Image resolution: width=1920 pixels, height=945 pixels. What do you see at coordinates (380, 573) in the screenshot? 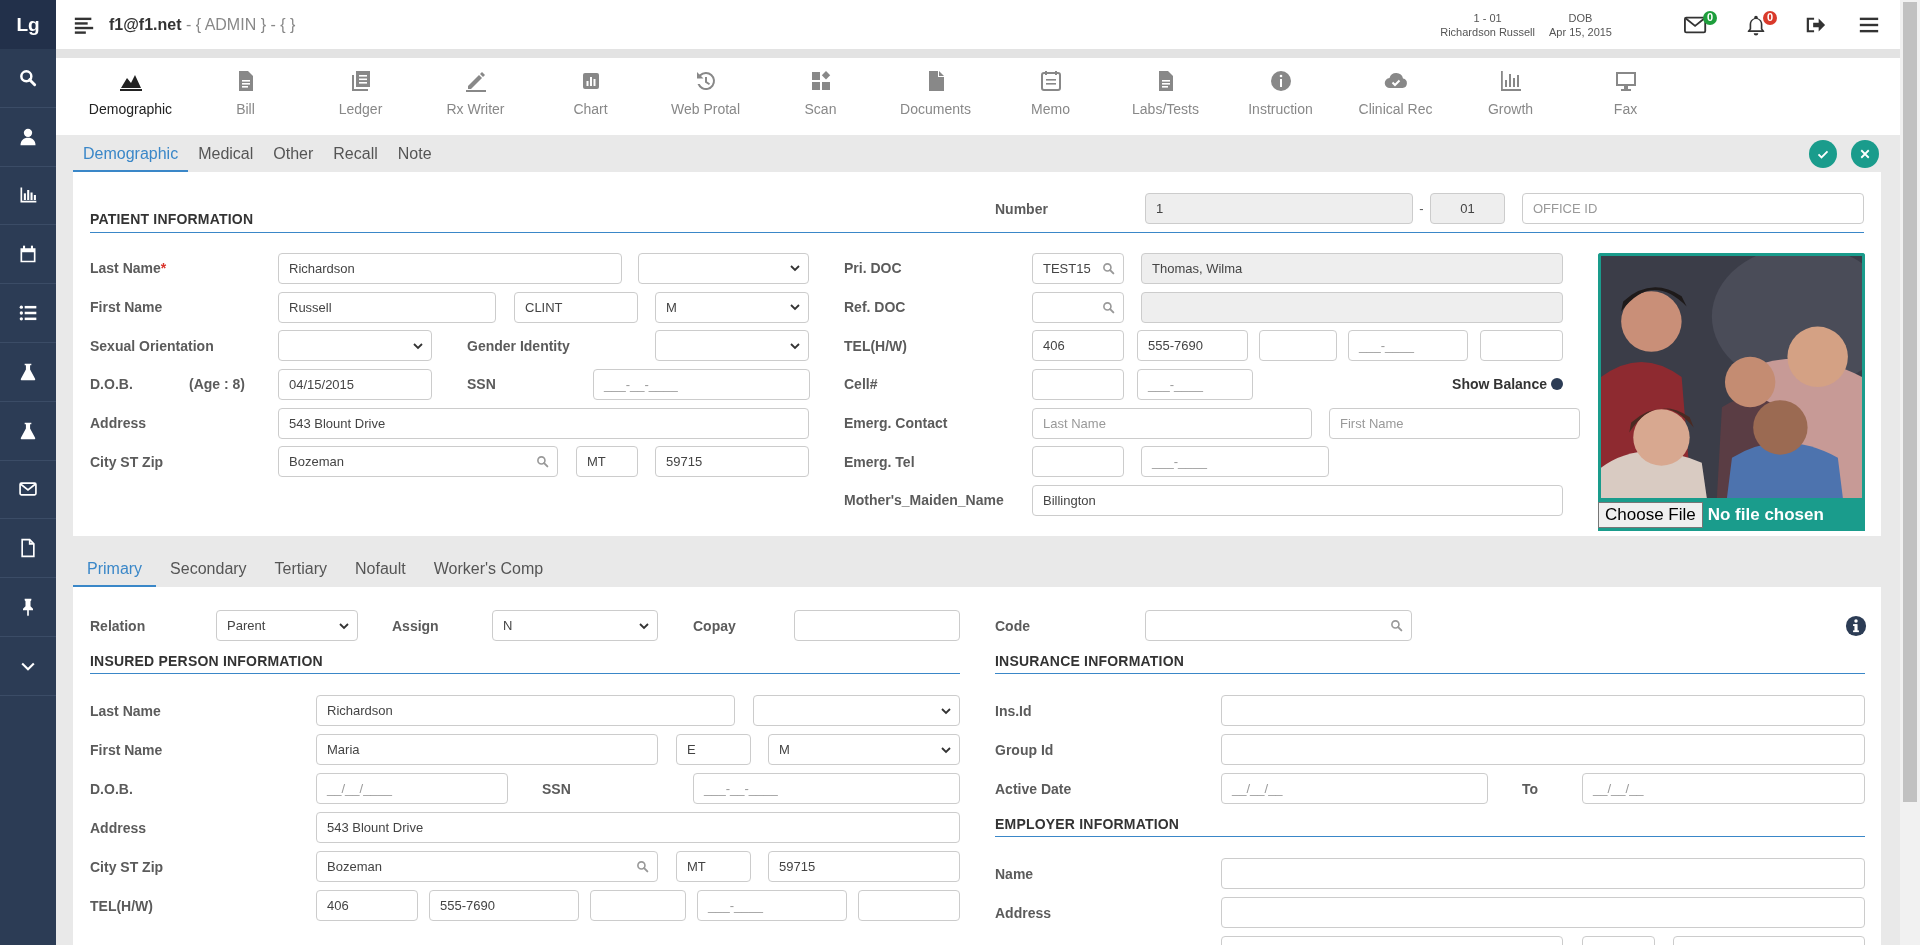
I see `tab: Nofault` at bounding box center [380, 573].